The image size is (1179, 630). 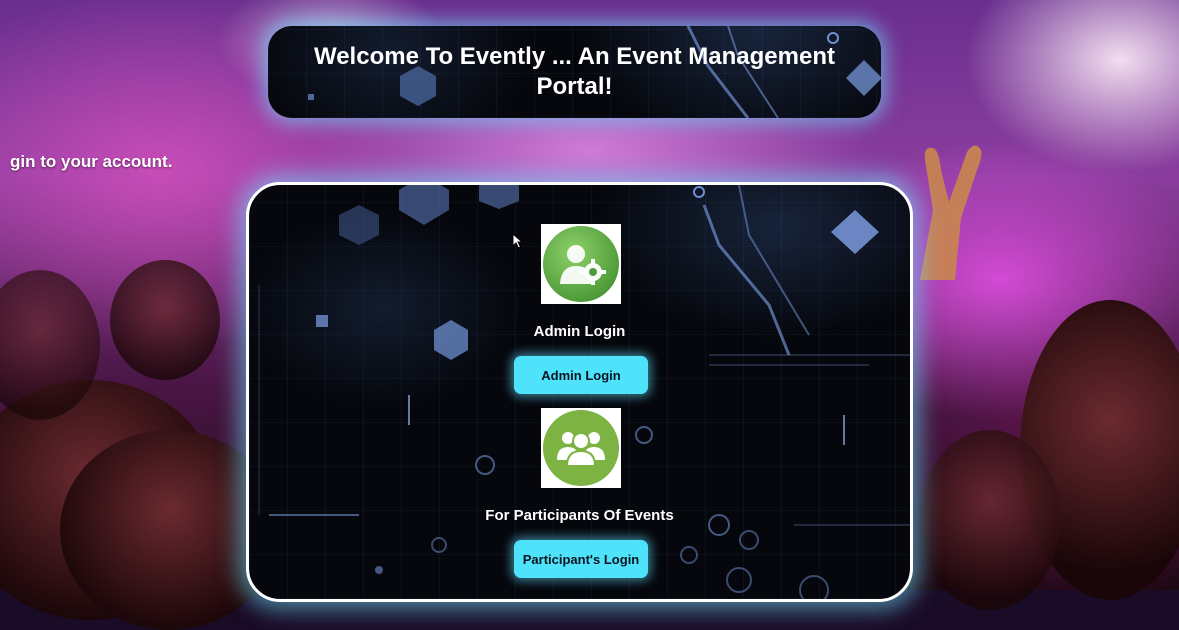 I want to click on raised-hand-icon, so click(x=951, y=212).